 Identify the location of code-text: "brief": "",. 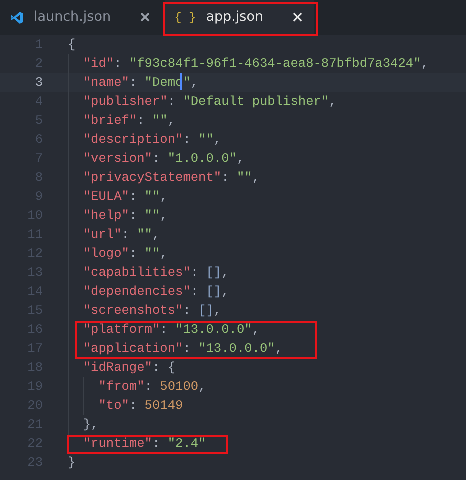
(129, 120).